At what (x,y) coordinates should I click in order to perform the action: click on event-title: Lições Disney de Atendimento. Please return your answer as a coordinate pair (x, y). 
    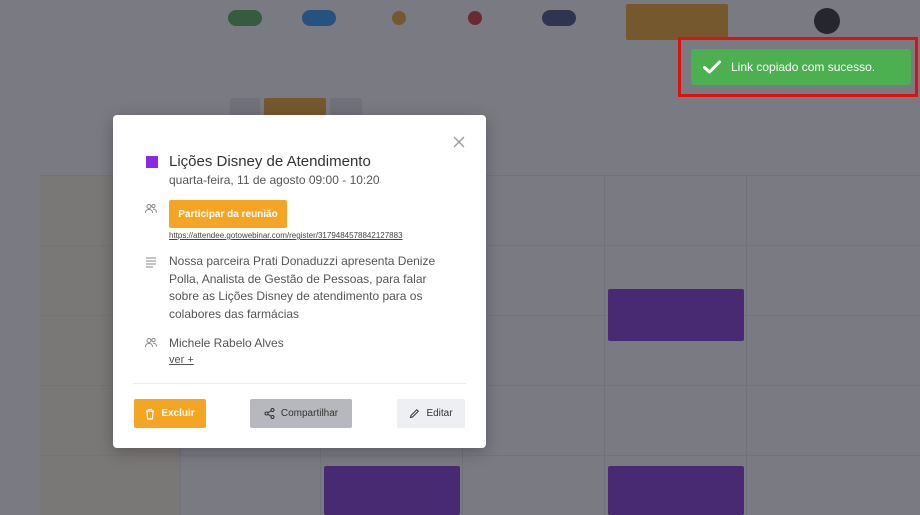
    Looking at the image, I should click on (270, 161).